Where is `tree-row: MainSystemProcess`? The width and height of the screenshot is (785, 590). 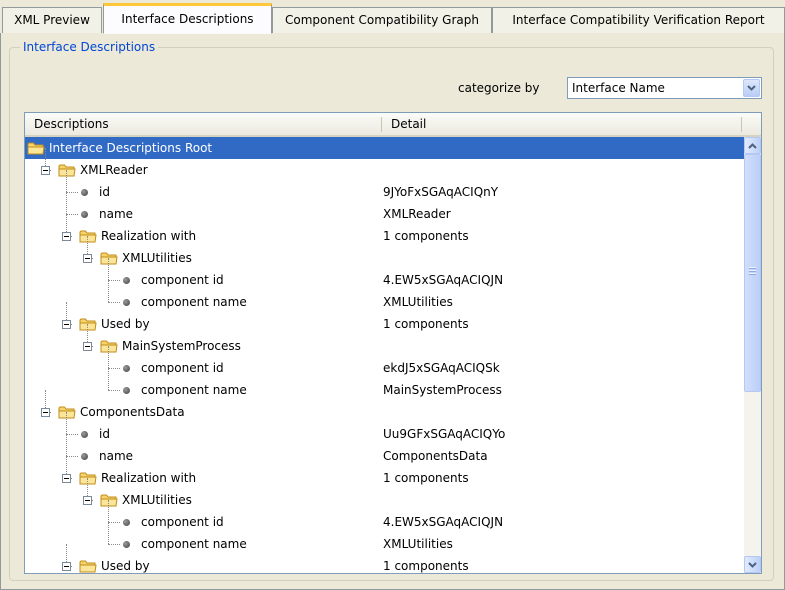 tree-row: MainSystemProcess is located at coordinates (384, 340).